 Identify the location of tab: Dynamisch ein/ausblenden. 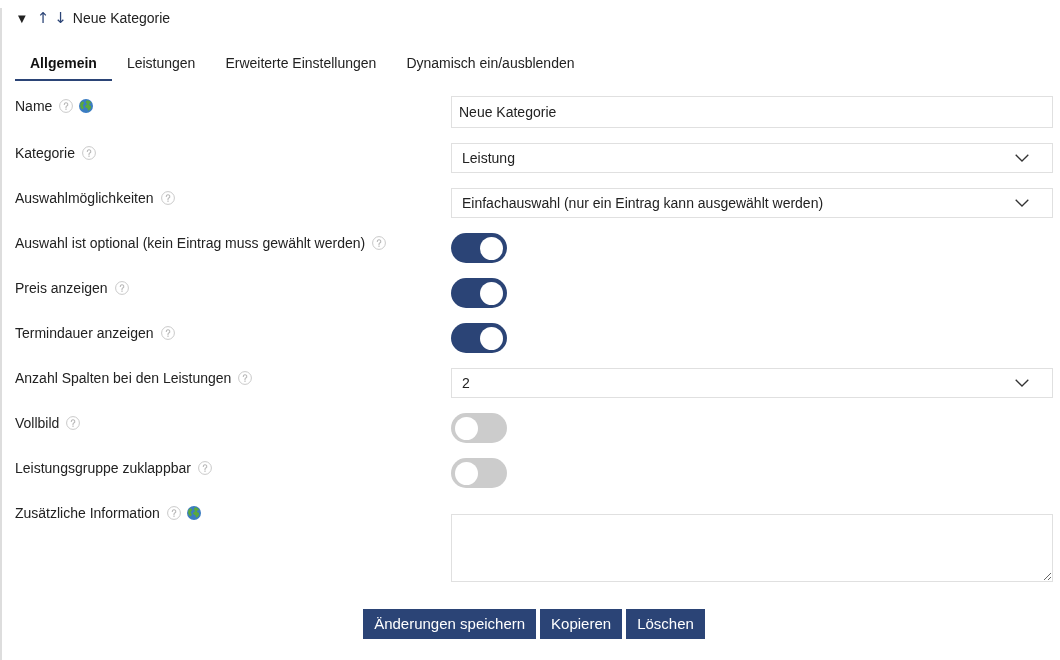
(490, 64).